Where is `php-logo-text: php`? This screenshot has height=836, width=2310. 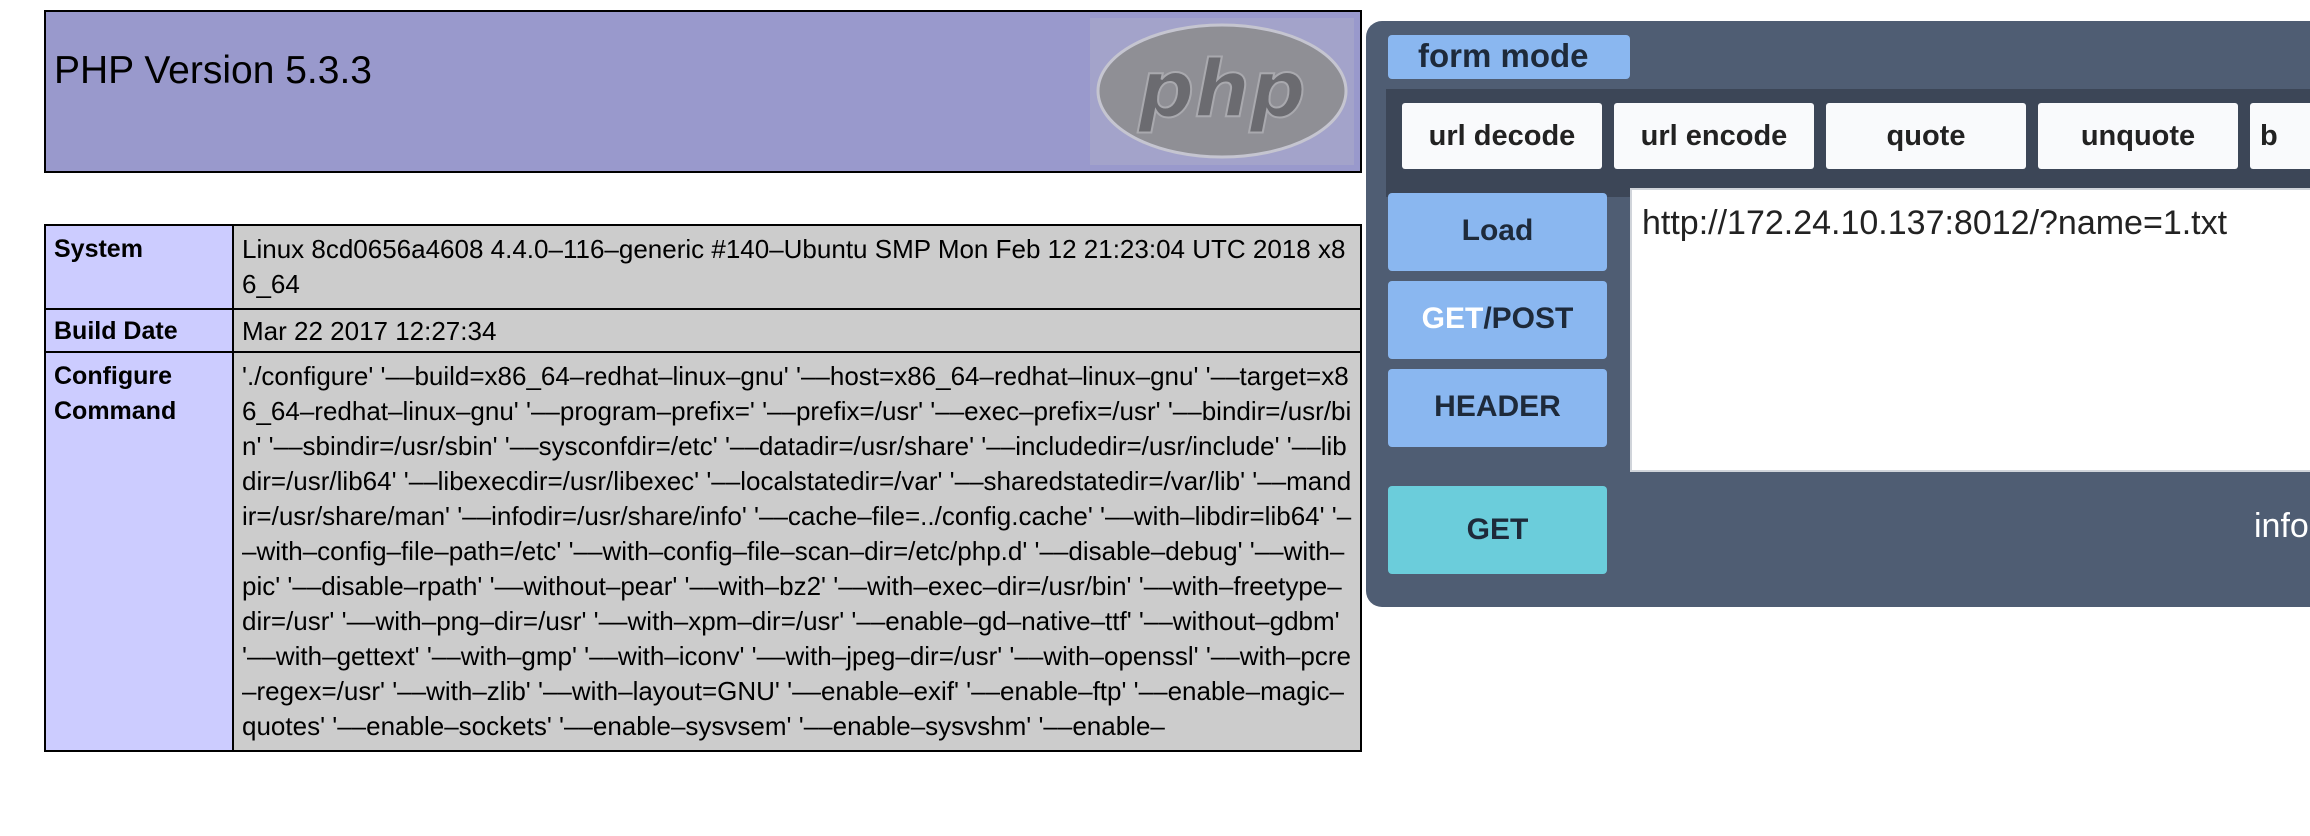
php-logo-text: php is located at coordinates (1221, 90).